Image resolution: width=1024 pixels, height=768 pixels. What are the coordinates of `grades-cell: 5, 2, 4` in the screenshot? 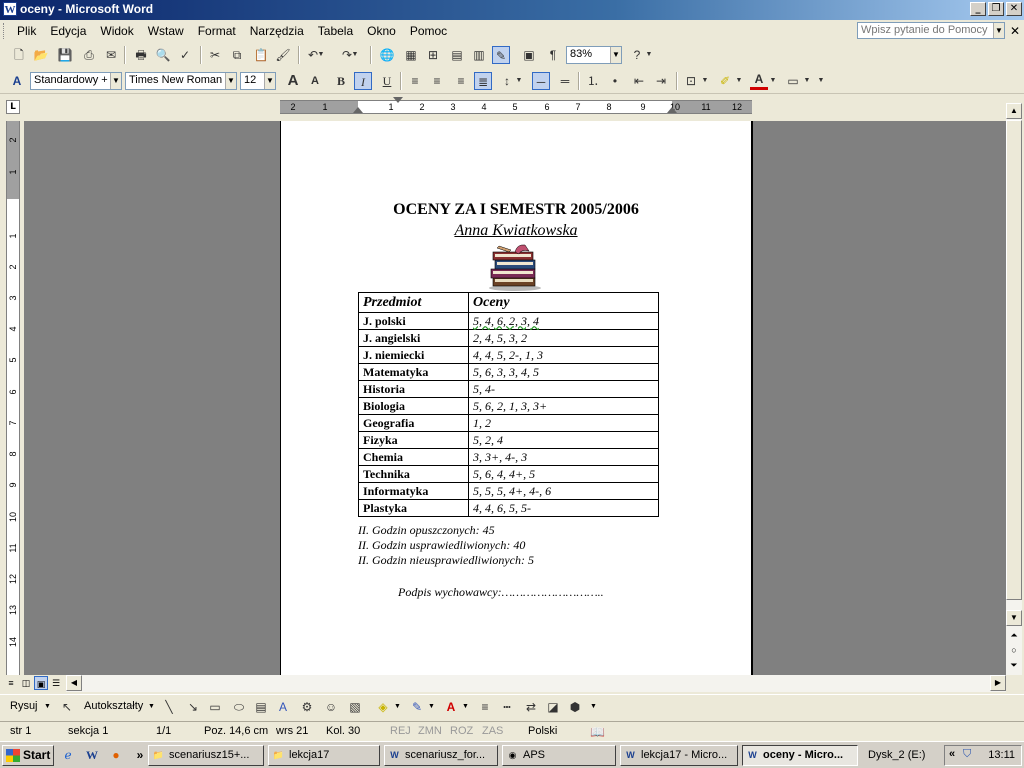 It's located at (563, 440).